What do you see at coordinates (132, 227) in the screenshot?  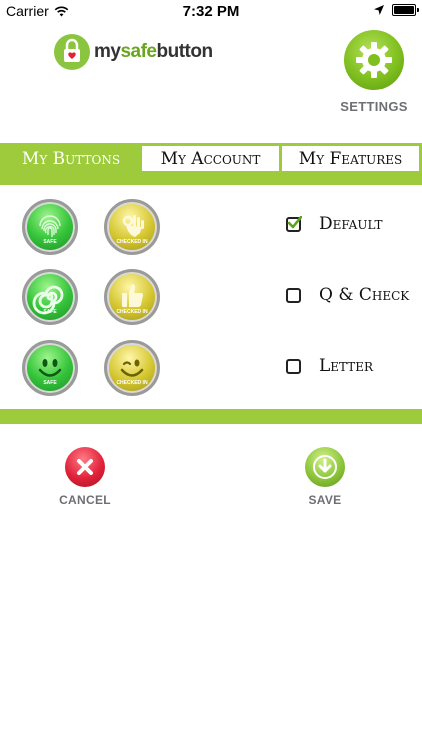 I see `button-ok-hand: CHECKED IN` at bounding box center [132, 227].